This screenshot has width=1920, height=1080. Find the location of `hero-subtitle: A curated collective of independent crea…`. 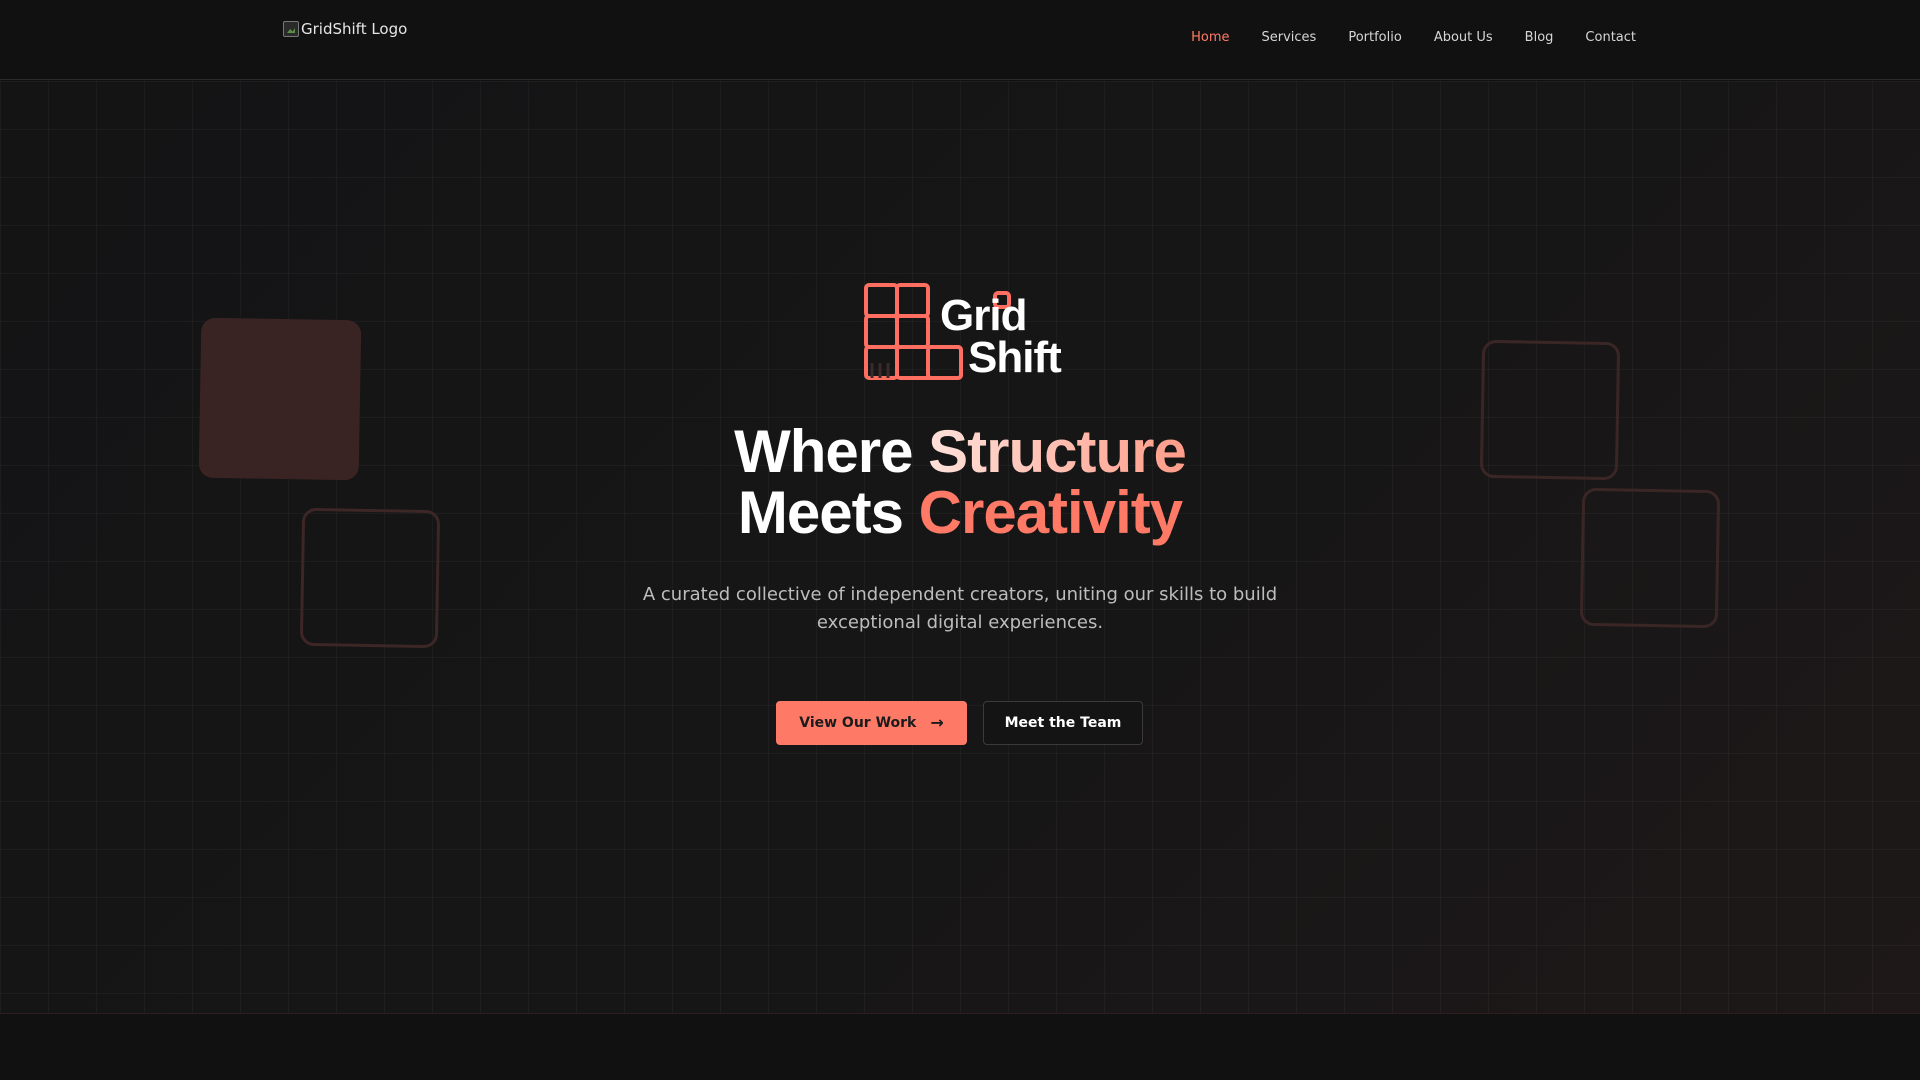

hero-subtitle: A curated collective of independent crea… is located at coordinates (960, 608).